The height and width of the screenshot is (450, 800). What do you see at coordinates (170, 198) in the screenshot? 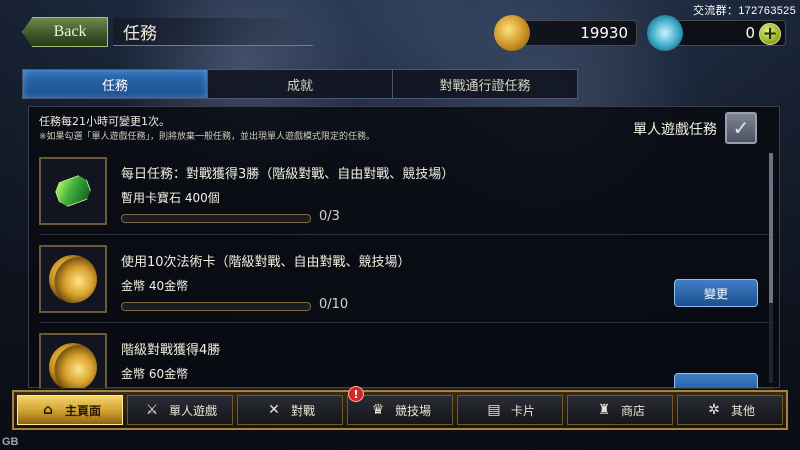
I see `mission-reward: 暫用卡寶石 400個` at bounding box center [170, 198].